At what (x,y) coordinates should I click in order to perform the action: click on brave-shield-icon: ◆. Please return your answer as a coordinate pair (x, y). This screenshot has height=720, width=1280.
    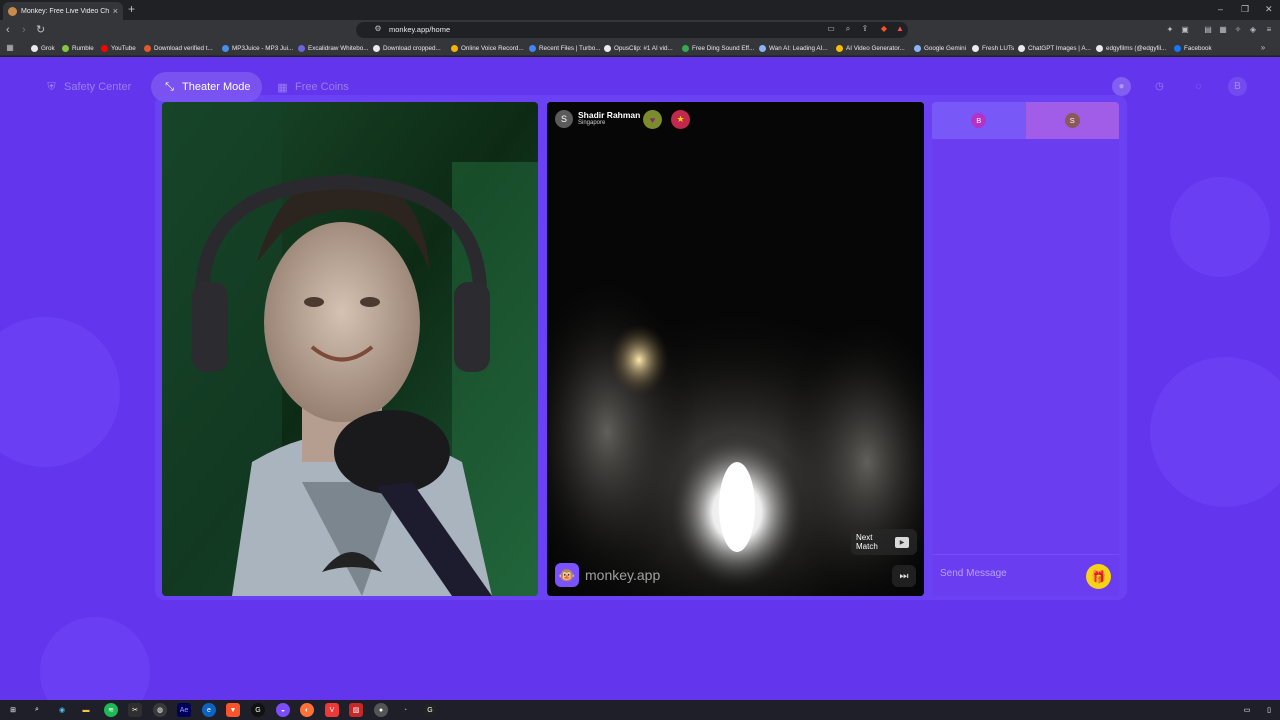
    Looking at the image, I should click on (884, 29).